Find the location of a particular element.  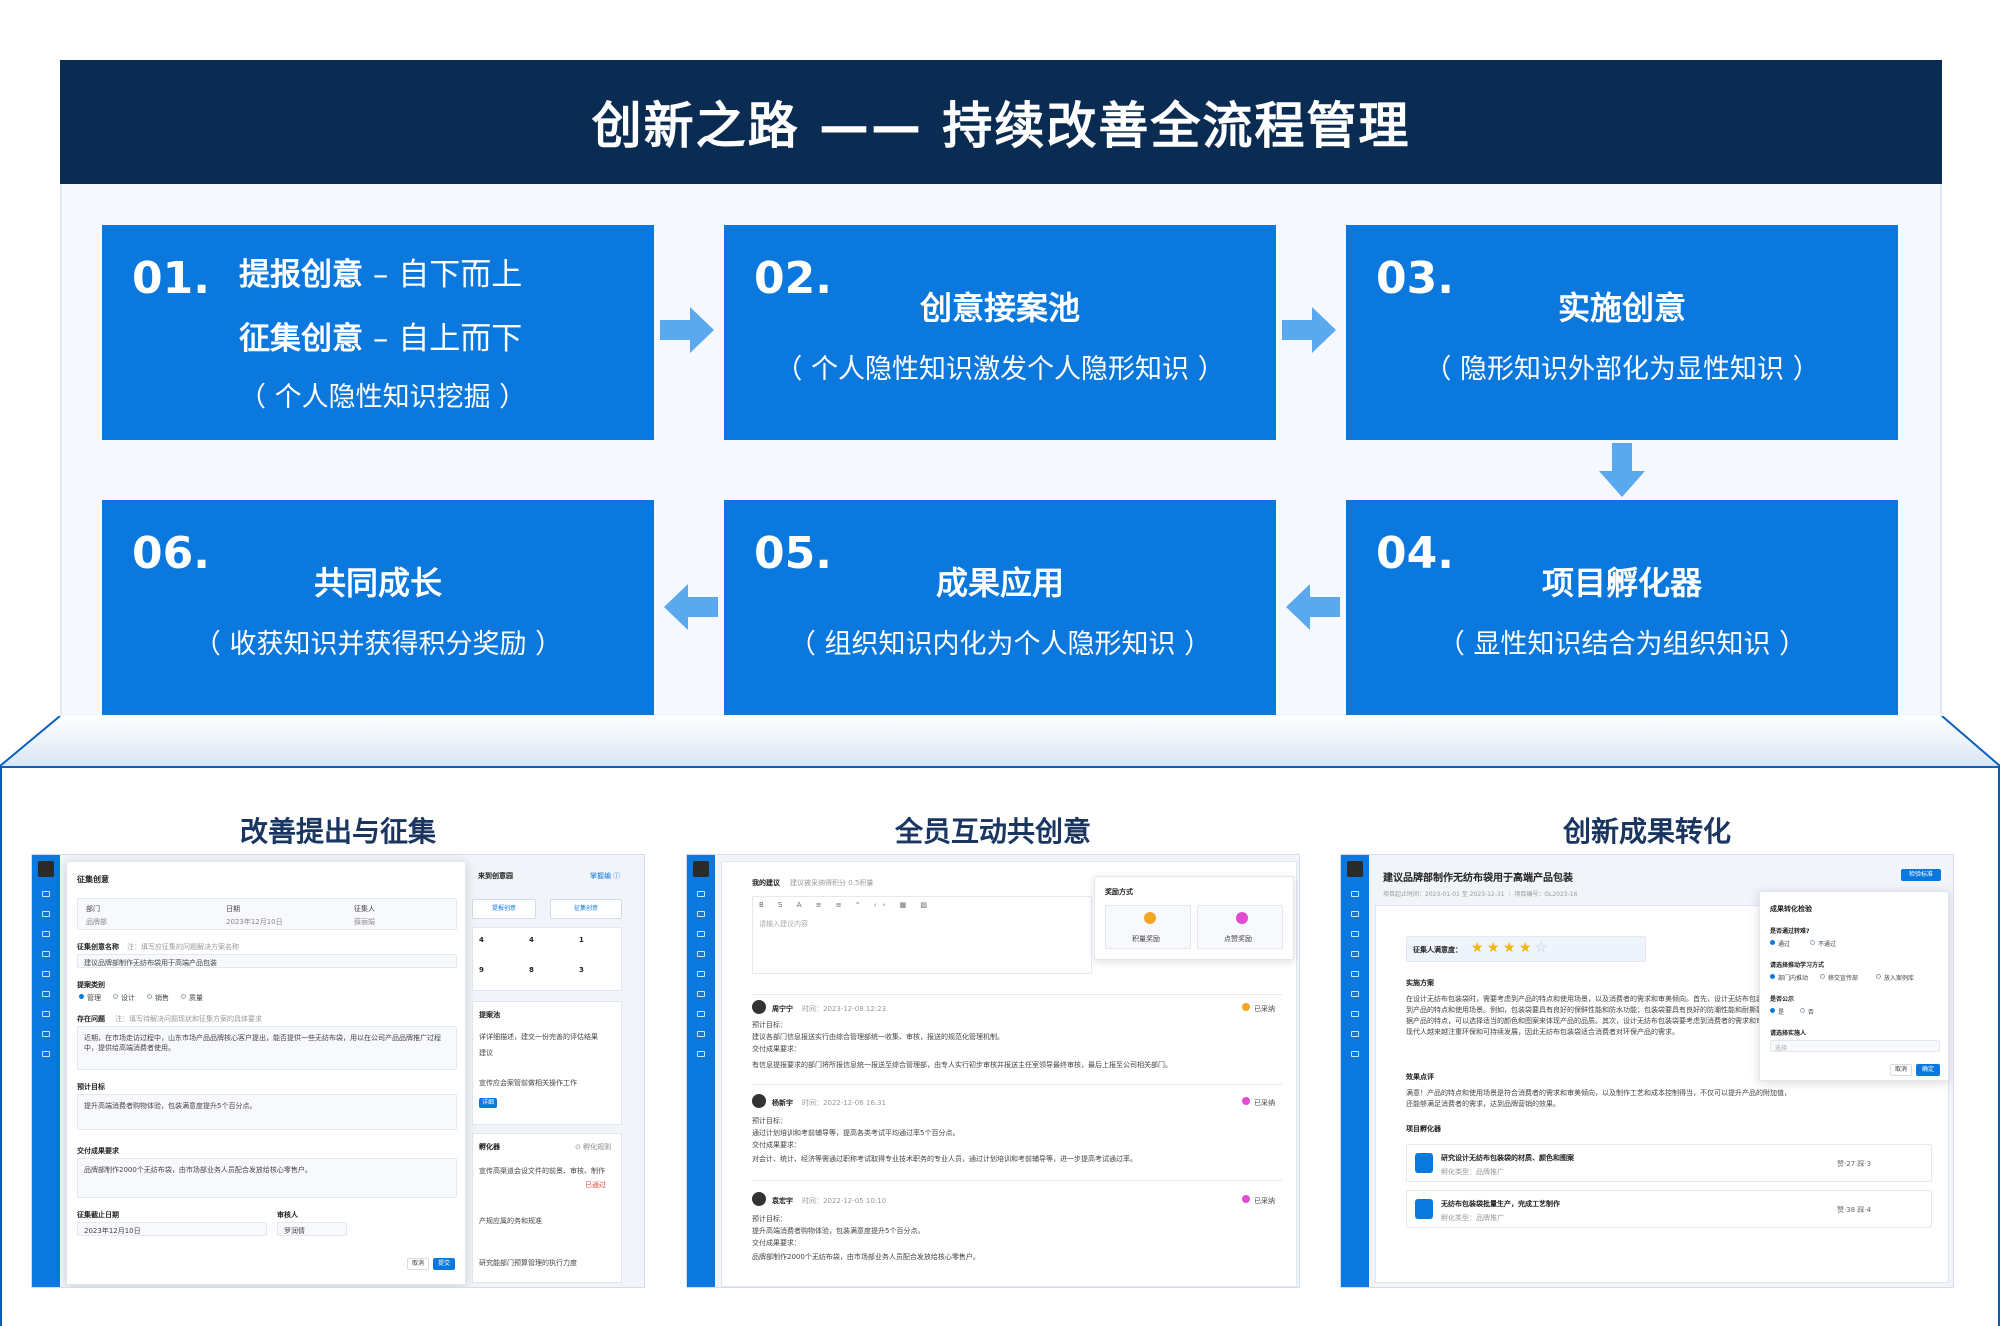

type-option: 质量 is located at coordinates (196, 998).